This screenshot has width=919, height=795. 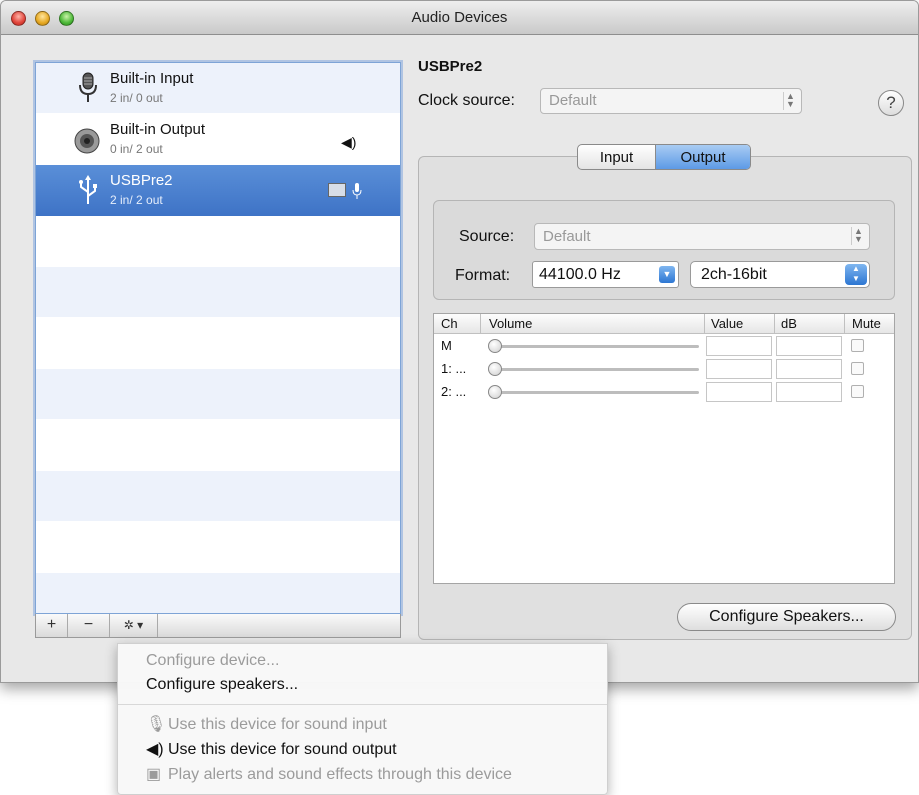 I want to click on window-title: Audio Devices, so click(x=459, y=17).